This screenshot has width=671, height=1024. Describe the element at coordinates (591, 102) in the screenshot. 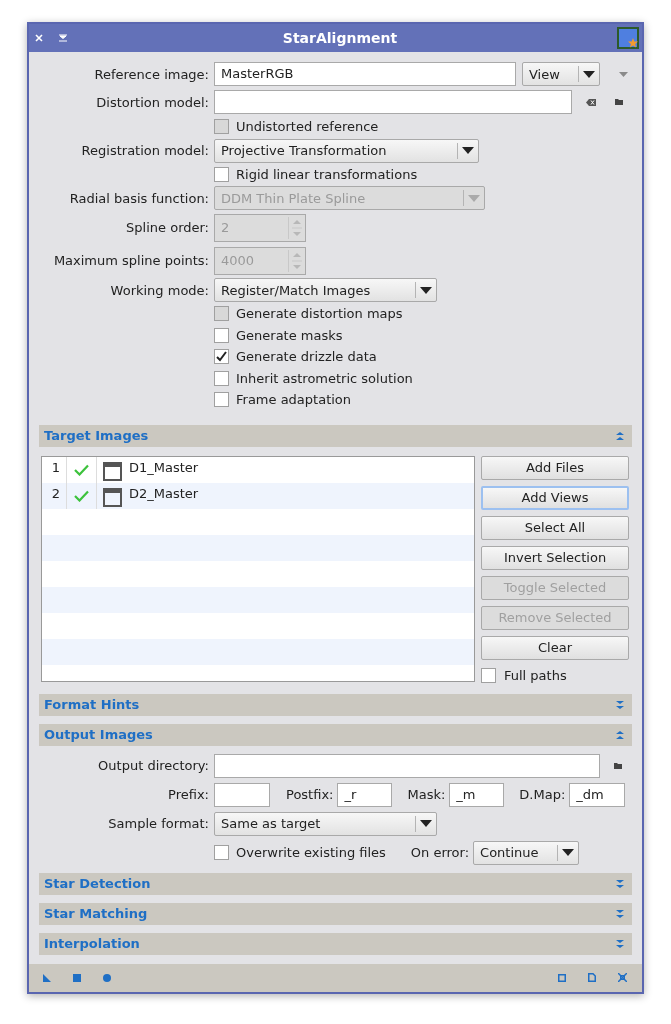

I see `clear-icon` at that location.